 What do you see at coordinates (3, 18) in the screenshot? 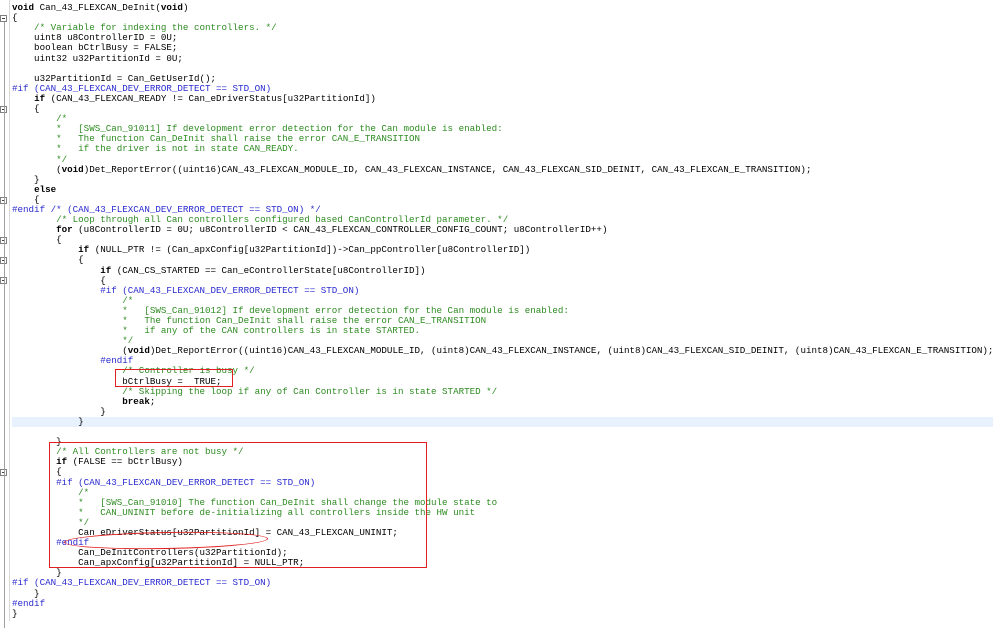
I see `fold-toggle-icon` at bounding box center [3, 18].